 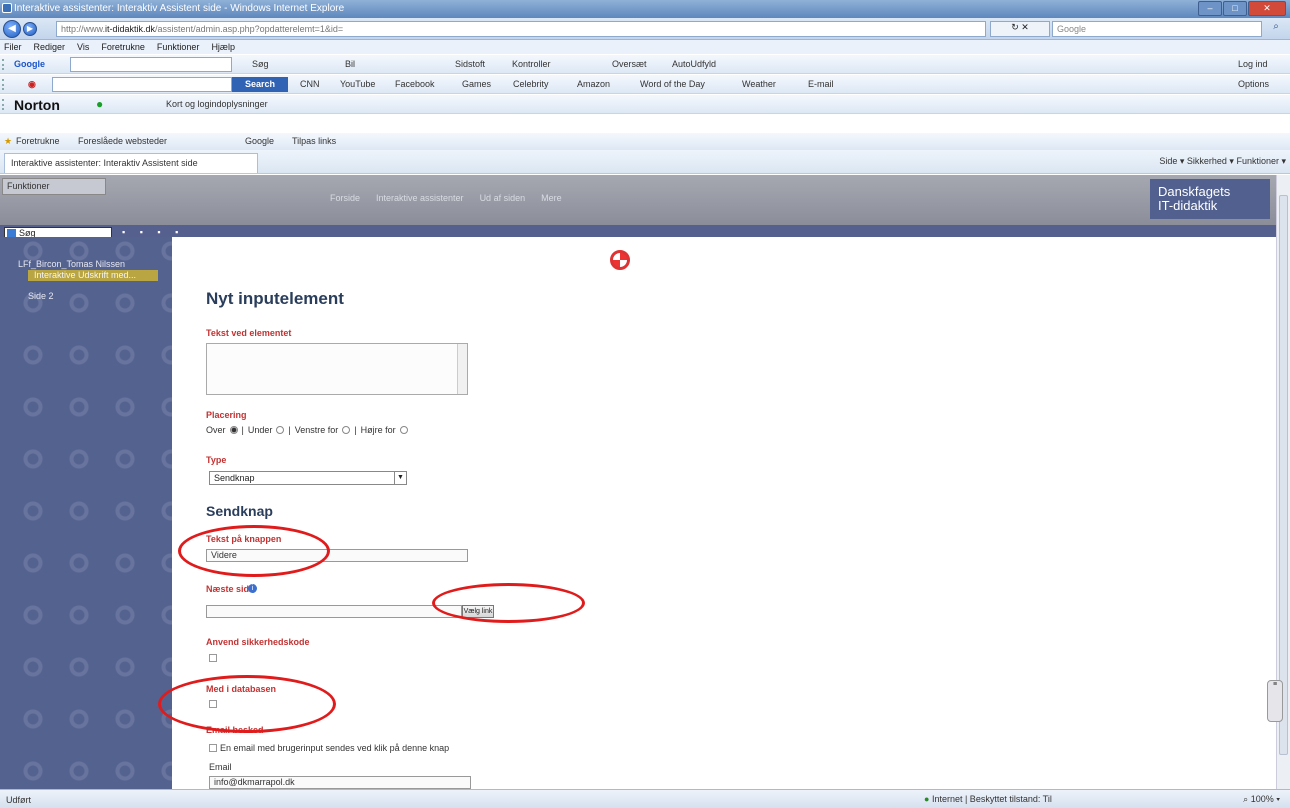 I want to click on status-text: Udført, so click(x=19, y=800).